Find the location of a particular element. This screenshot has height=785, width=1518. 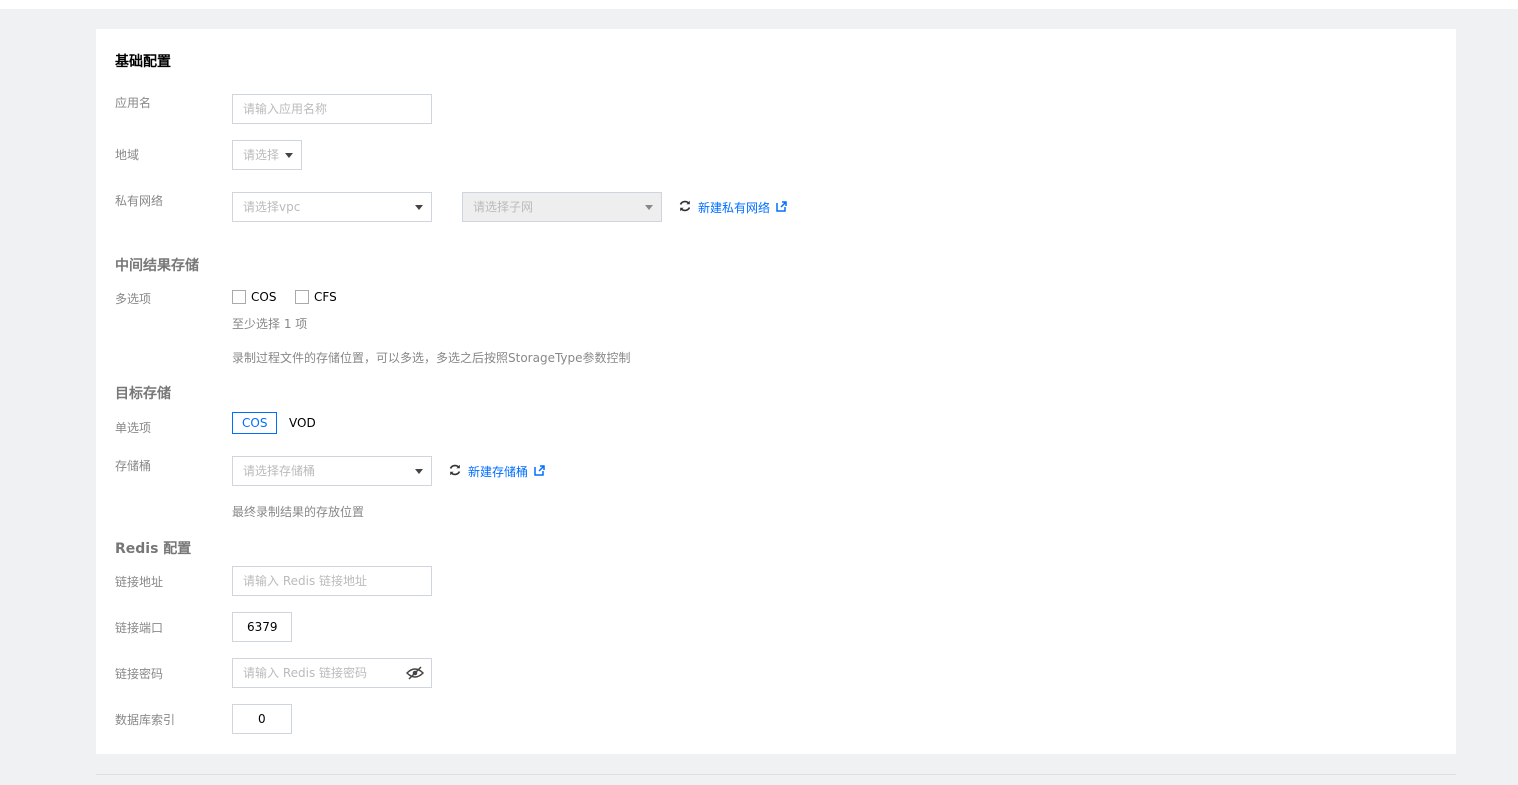

db-index-label: 数据库索引 is located at coordinates (145, 720).